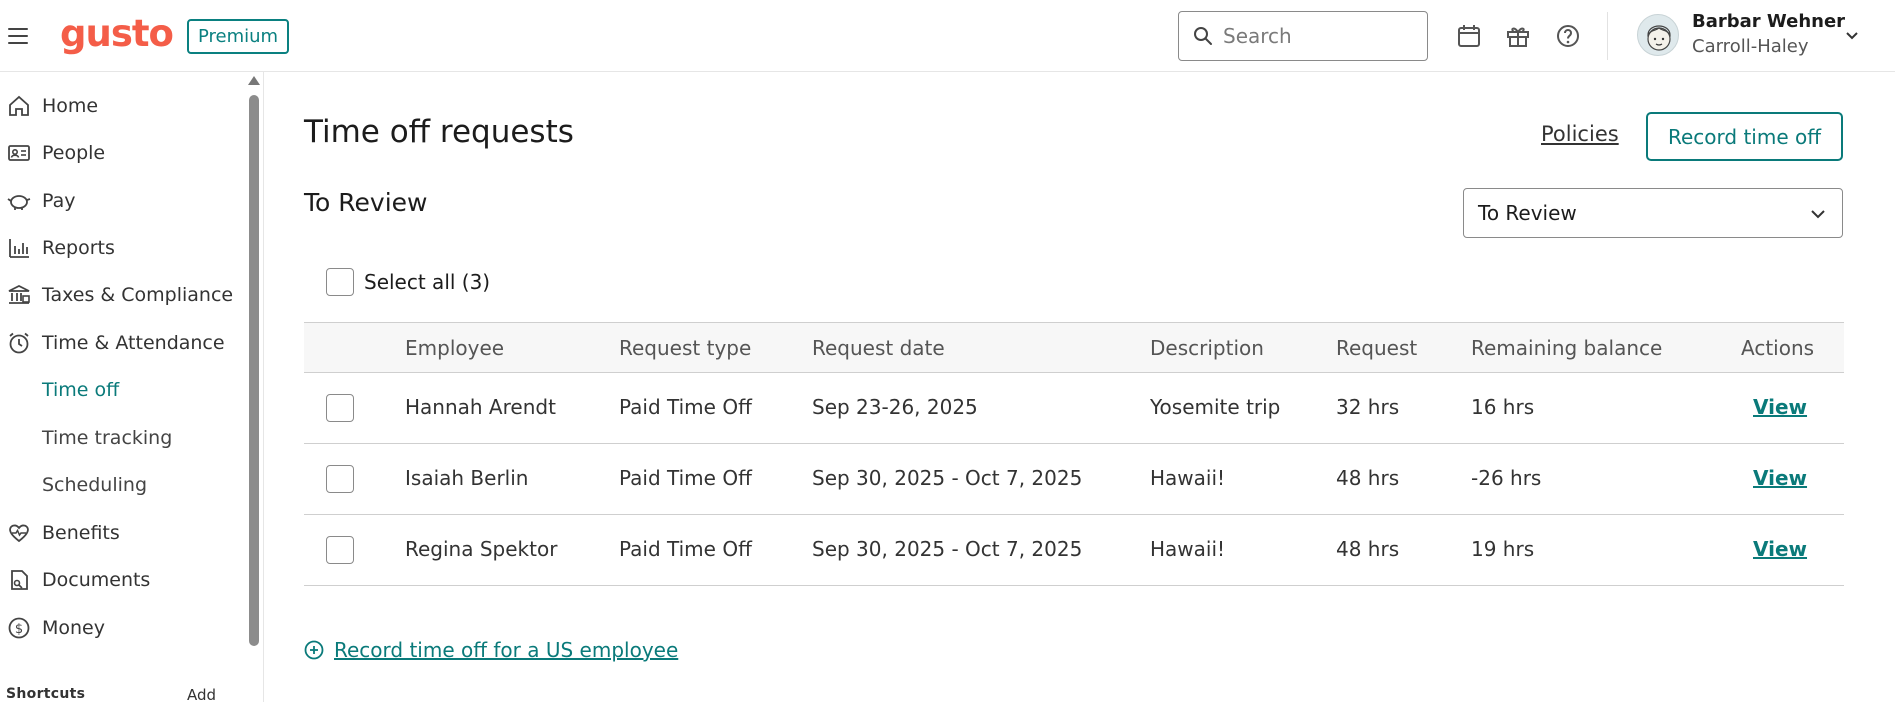 The width and height of the screenshot is (1895, 702). What do you see at coordinates (19, 295) in the screenshot?
I see `bank-icon` at bounding box center [19, 295].